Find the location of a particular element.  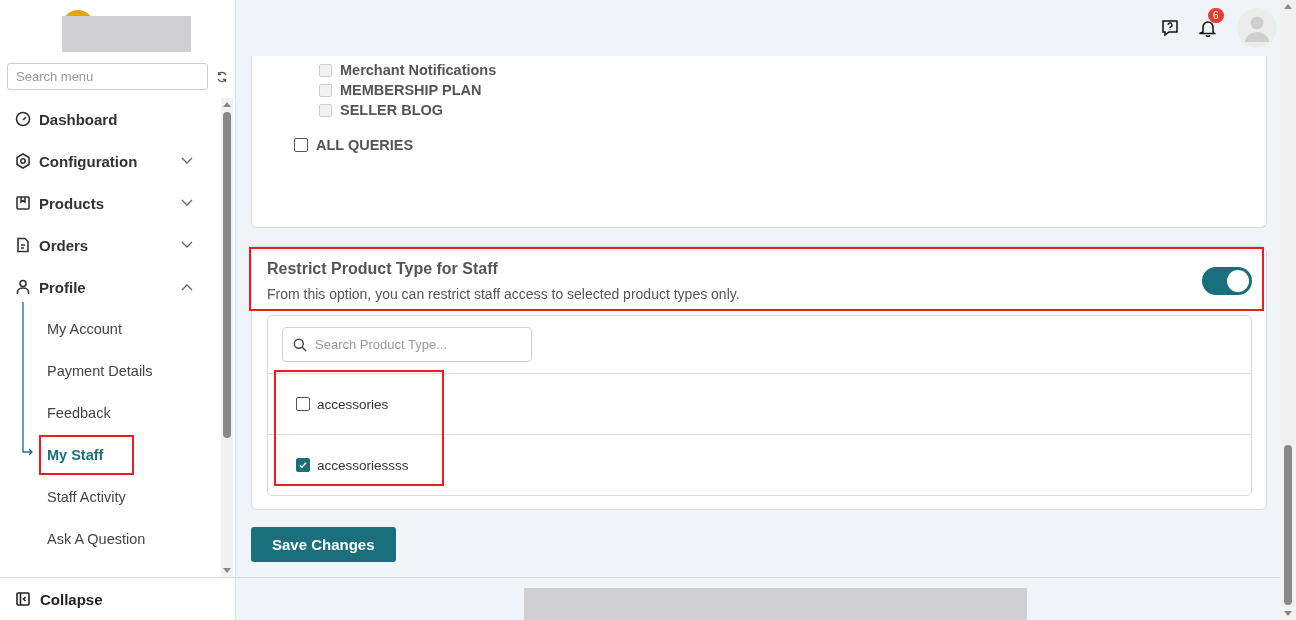

save-button: Save Changes is located at coordinates (323, 544).